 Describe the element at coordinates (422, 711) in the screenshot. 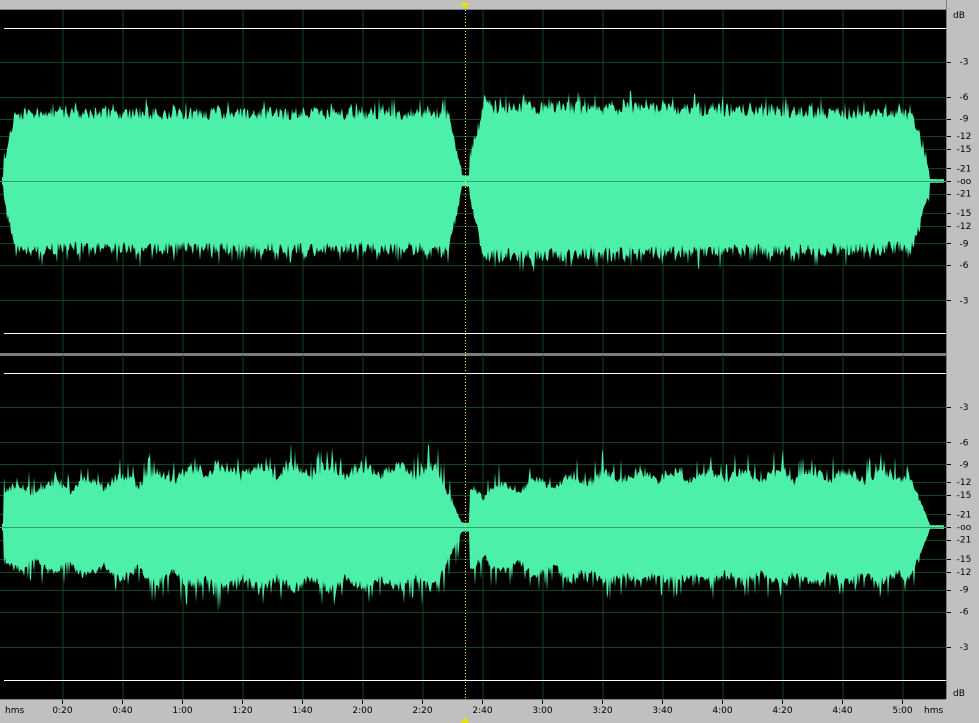

I see `time-tick-label: 2:20` at that location.